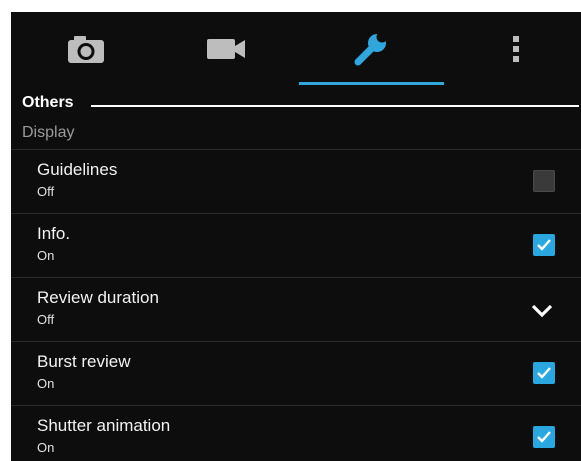 This screenshot has height=461, width=581. I want to click on info-checkbox, so click(544, 245).